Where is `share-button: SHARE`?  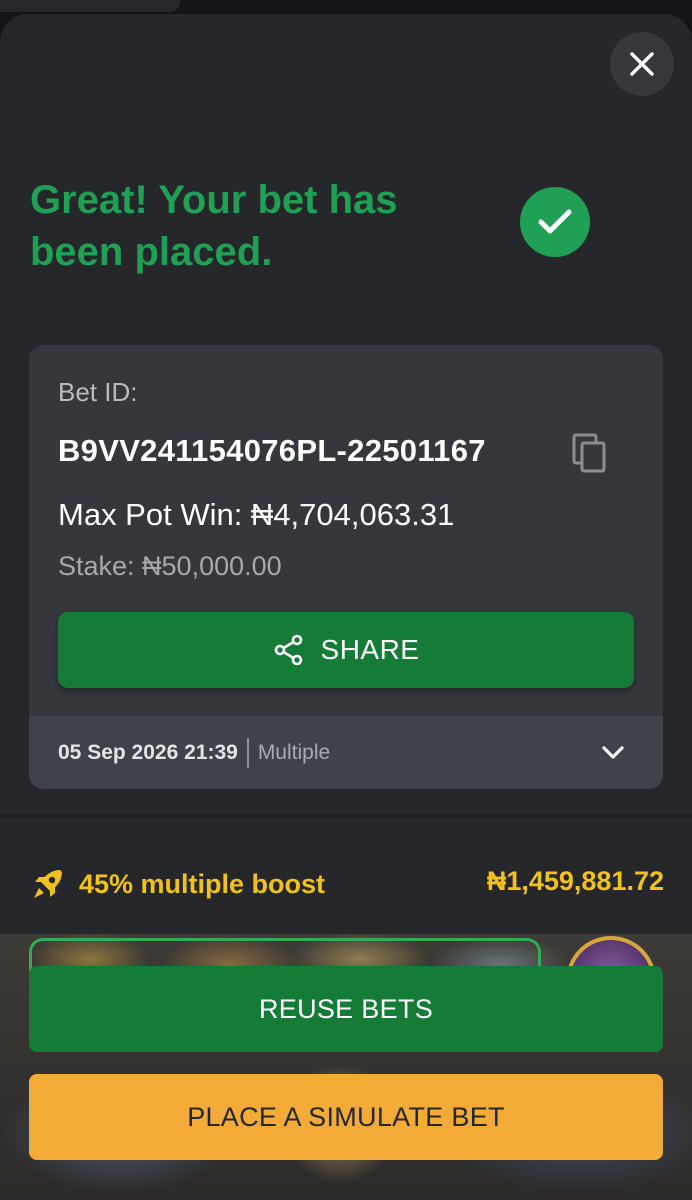 share-button: SHARE is located at coordinates (346, 650).